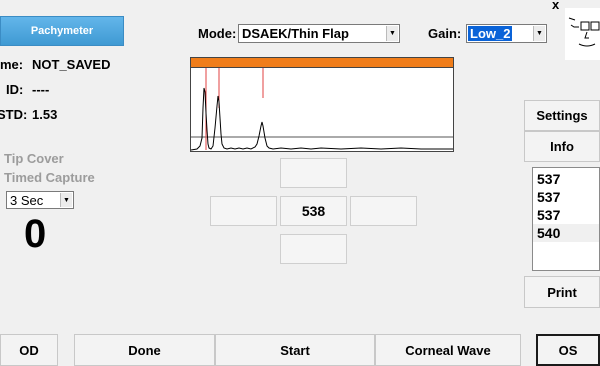 This screenshot has height=366, width=600. Describe the element at coordinates (313, 249) in the screenshot. I see `pad-down-button` at that location.